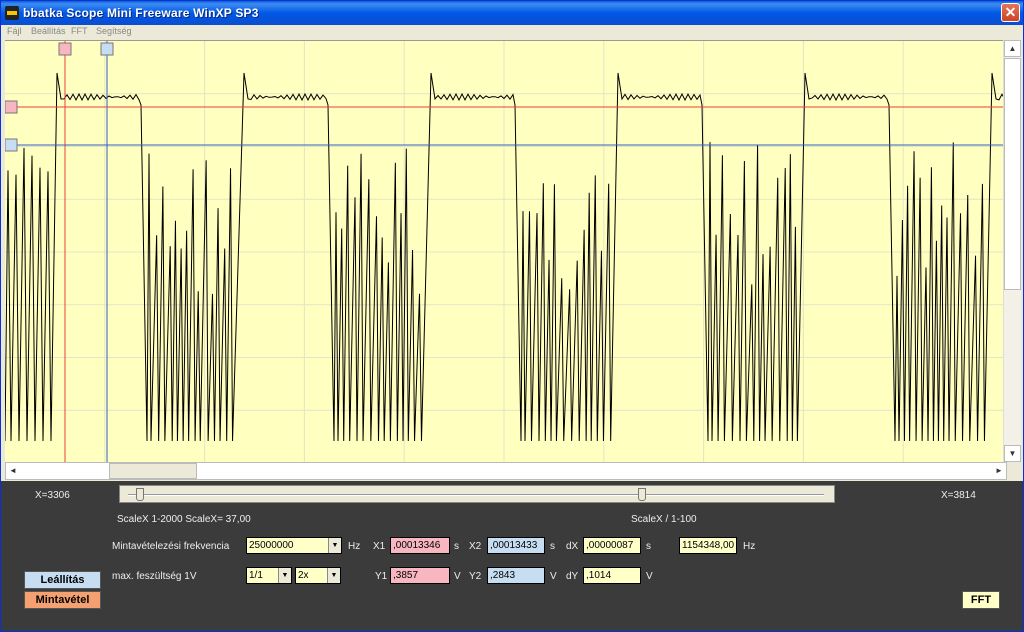 The height and width of the screenshot is (632, 1024). What do you see at coordinates (11, 145) in the screenshot?
I see `cursor-y2-handle` at bounding box center [11, 145].